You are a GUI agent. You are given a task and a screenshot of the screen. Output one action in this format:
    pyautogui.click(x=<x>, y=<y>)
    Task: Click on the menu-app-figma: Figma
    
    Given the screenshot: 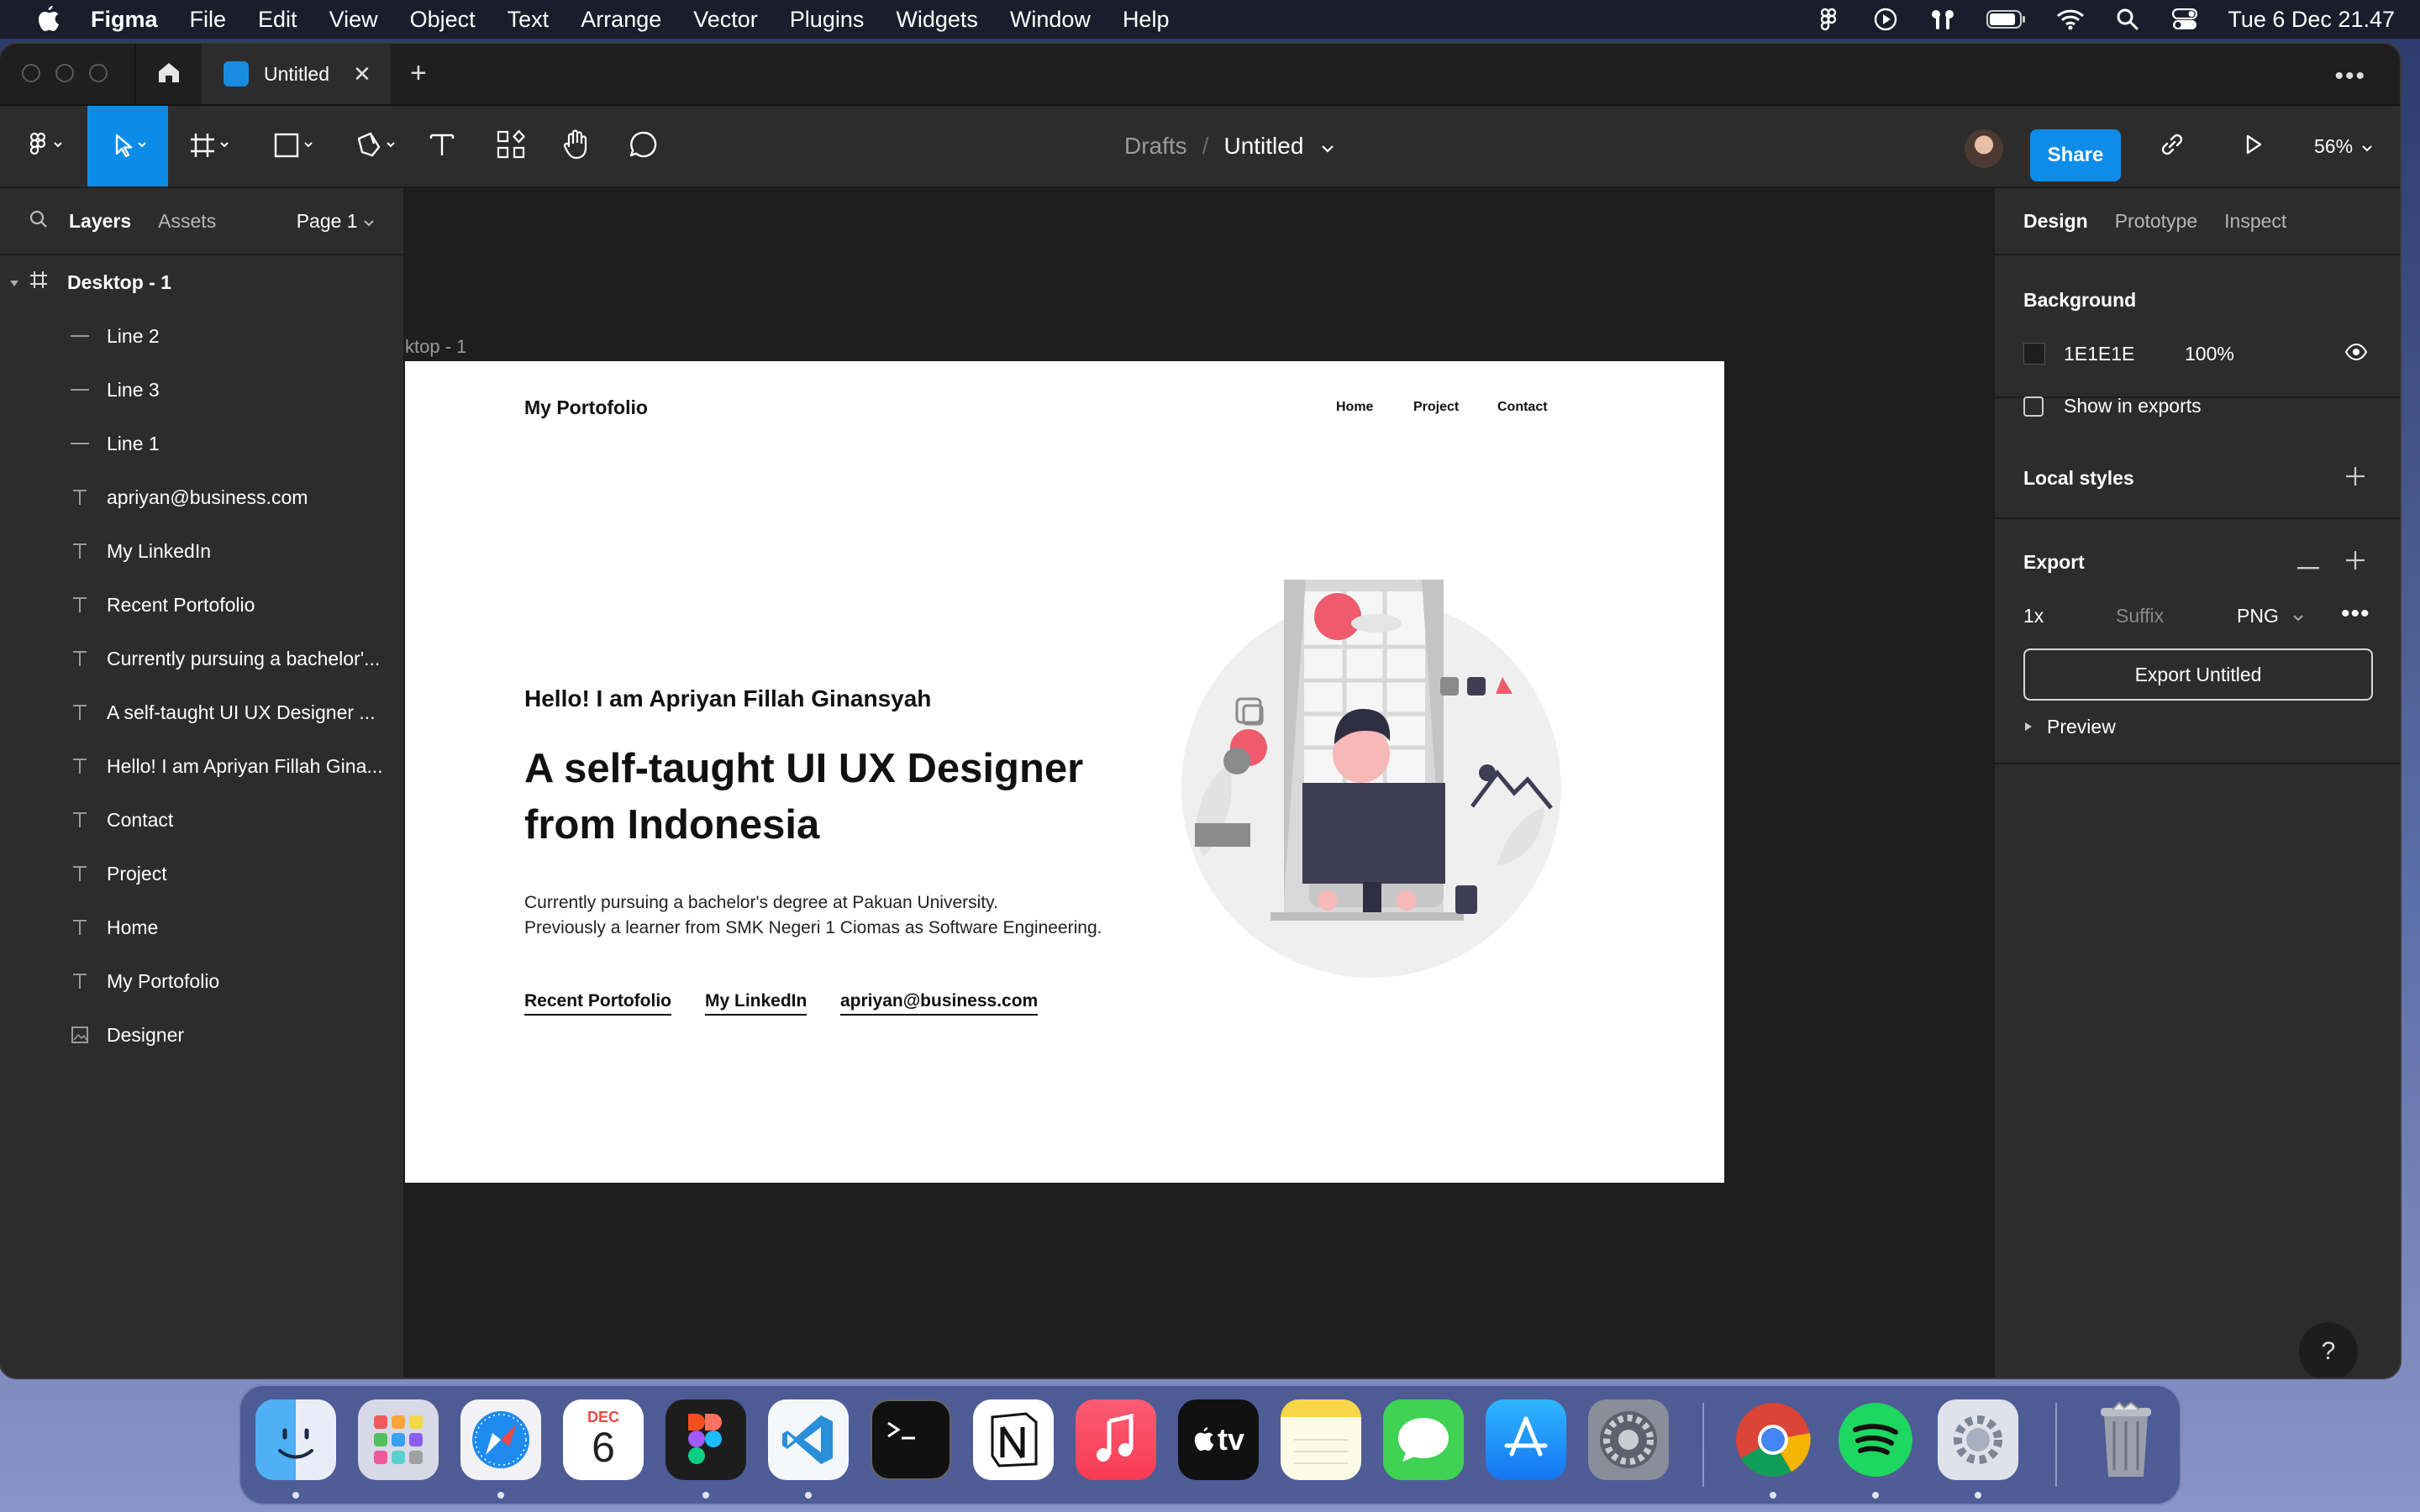 What is the action you would take?
    pyautogui.click(x=124, y=20)
    